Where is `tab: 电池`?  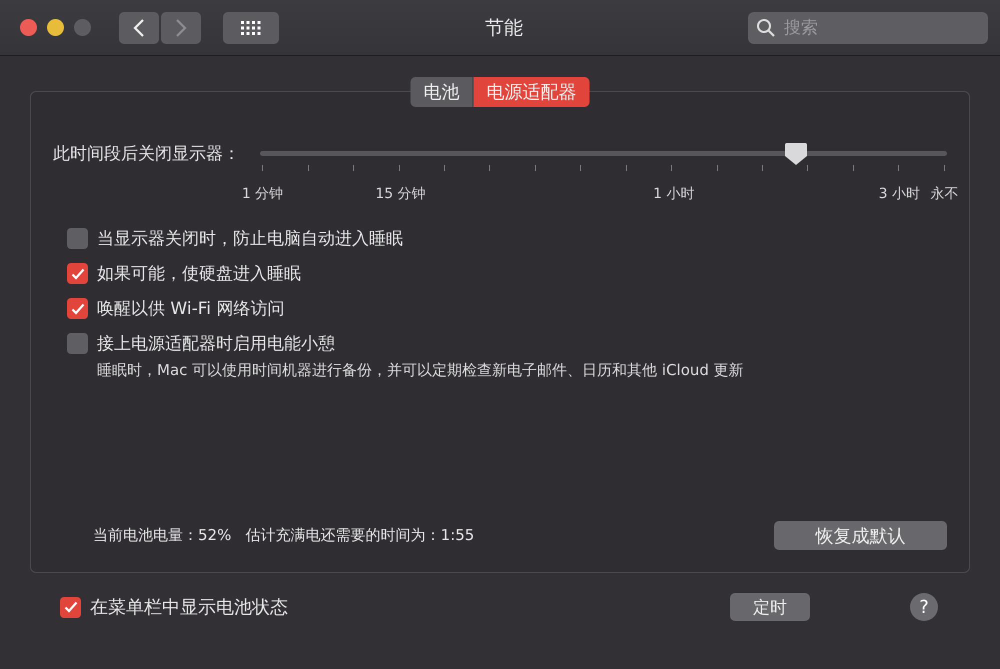
tab: 电池 is located at coordinates (441, 92).